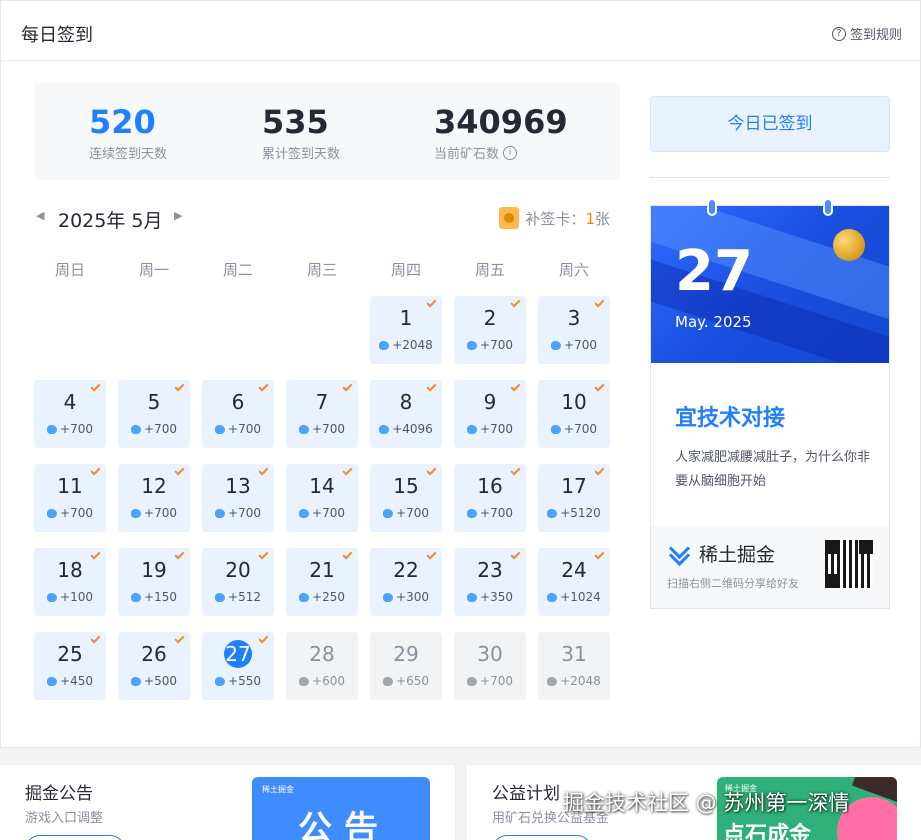 This screenshot has width=921, height=840. What do you see at coordinates (301, 154) in the screenshot?
I see `total-label: 累计签到天数` at bounding box center [301, 154].